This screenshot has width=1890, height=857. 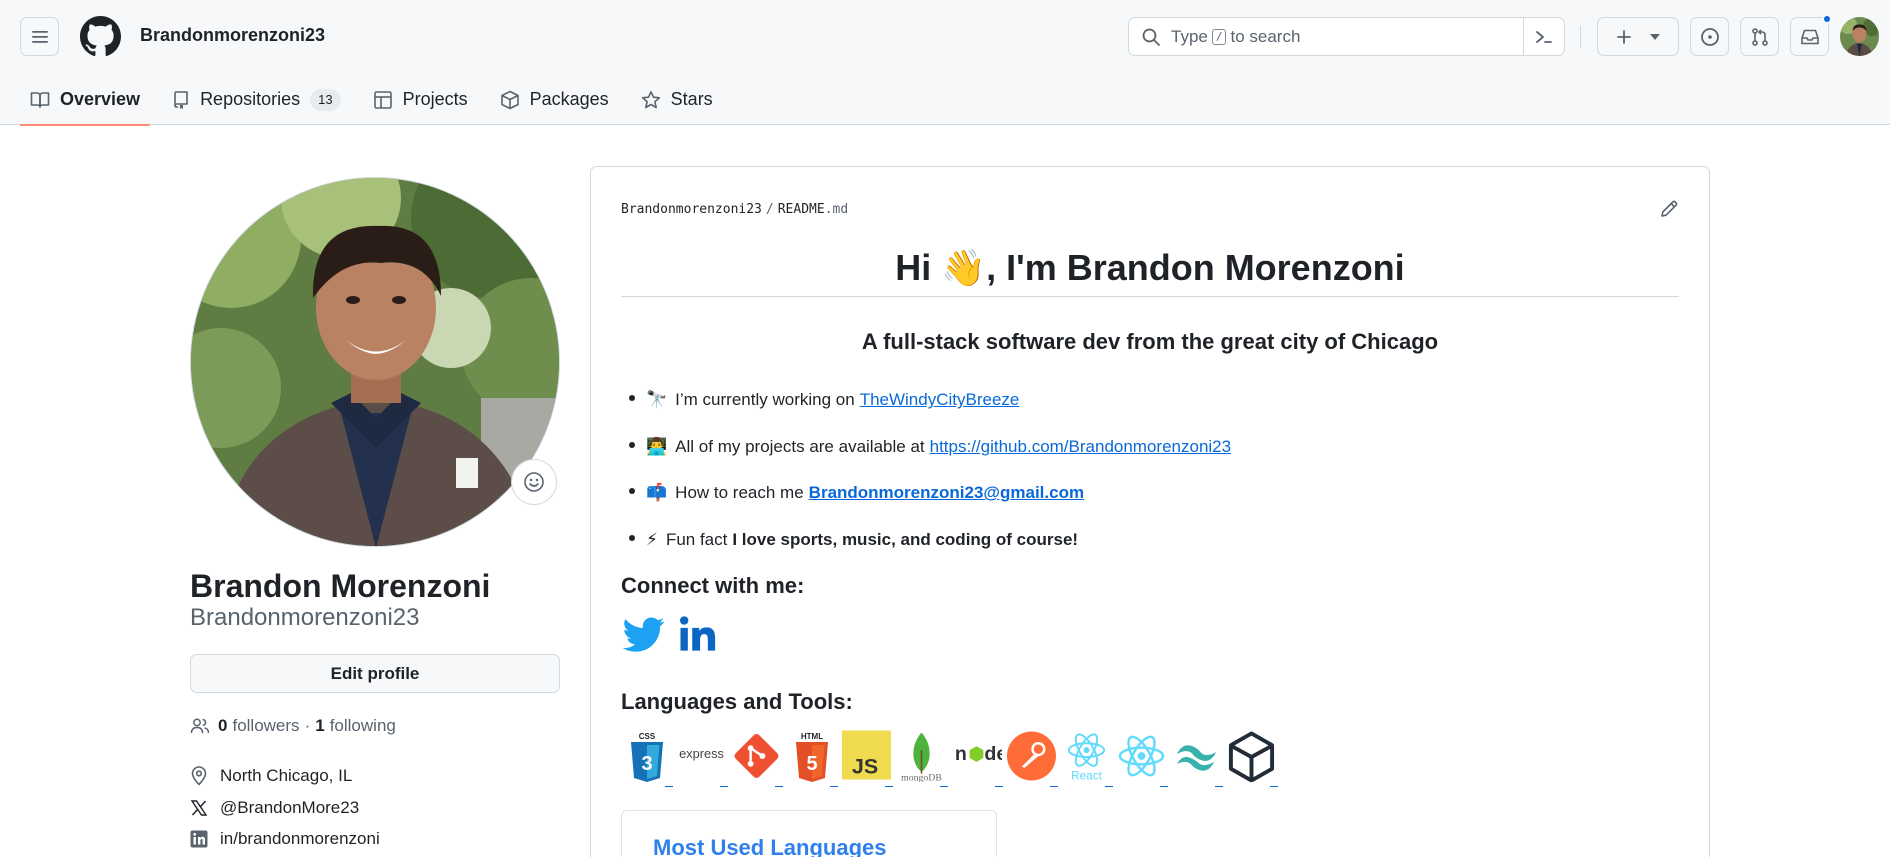 I want to click on followers-label: followers, so click(x=266, y=725).